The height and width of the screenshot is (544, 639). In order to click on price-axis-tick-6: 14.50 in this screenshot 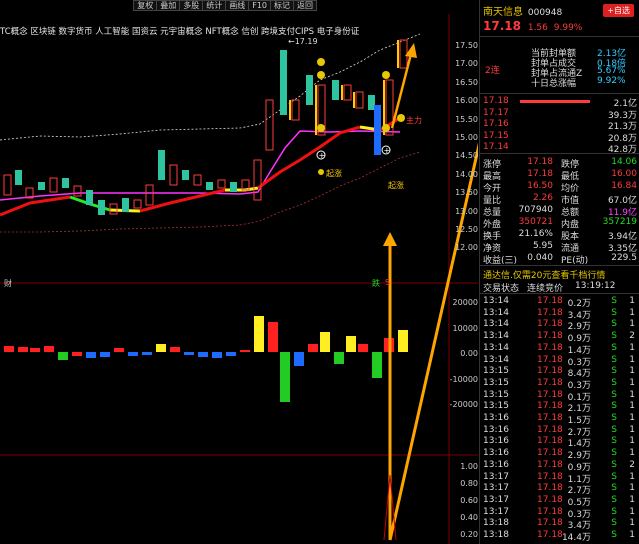, I will do `click(466, 156)`.